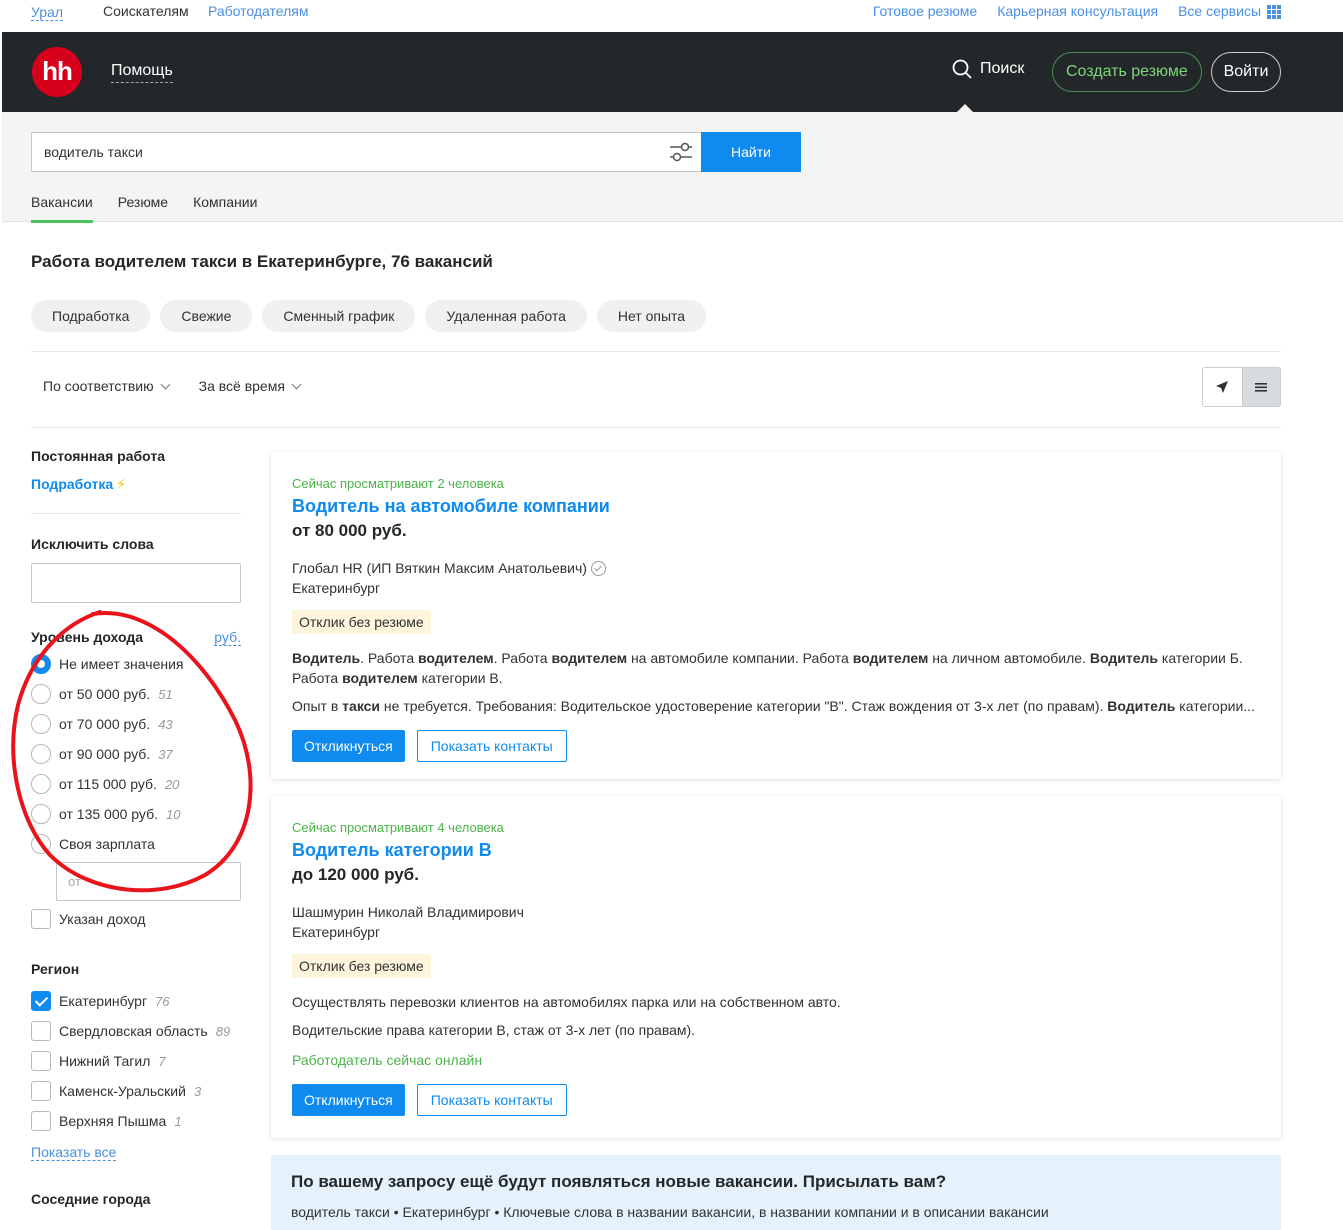 Image resolution: width=1343 pixels, height=1230 pixels. Describe the element at coordinates (121, 484) in the screenshot. I see `lightning-icon: ⚡` at that location.